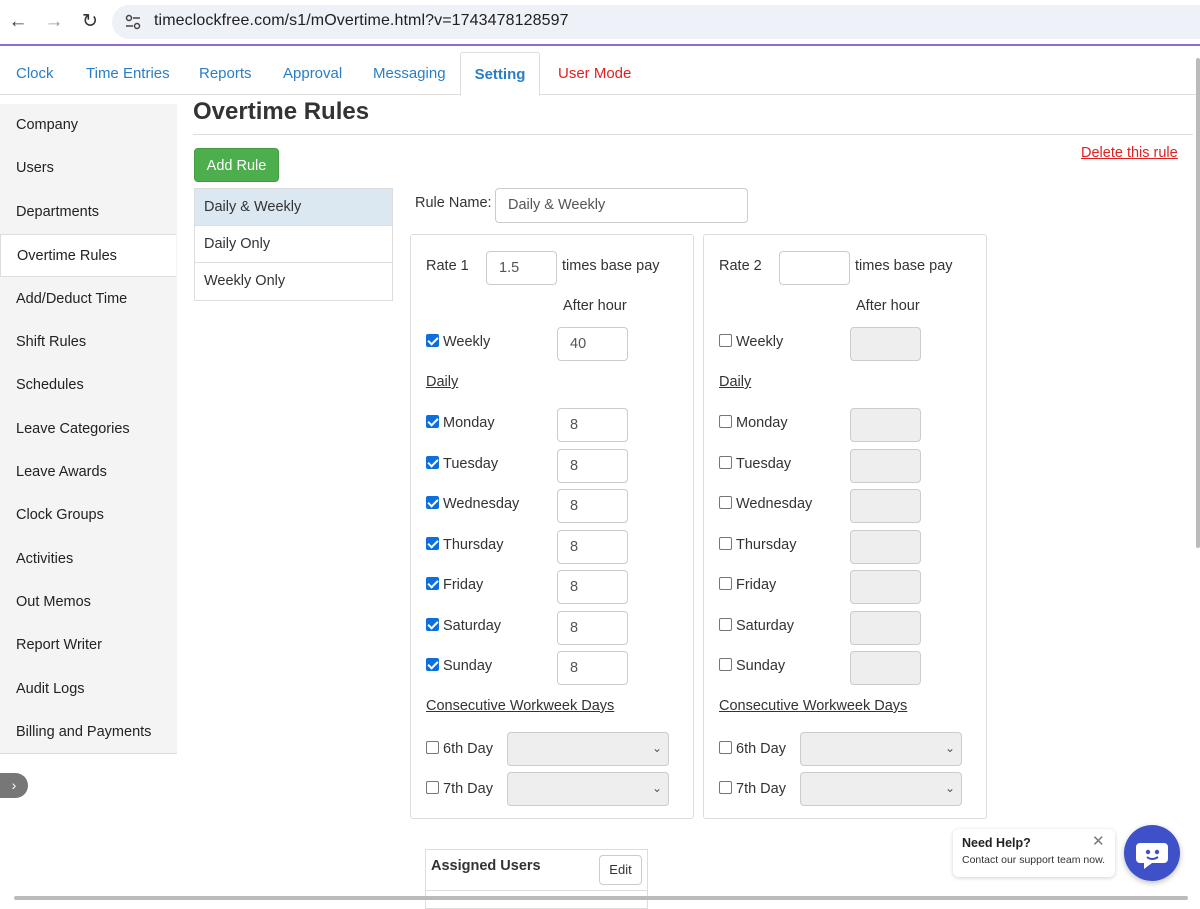  Describe the element at coordinates (236, 165) in the screenshot. I see `add-rule-button: Add Rule` at that location.